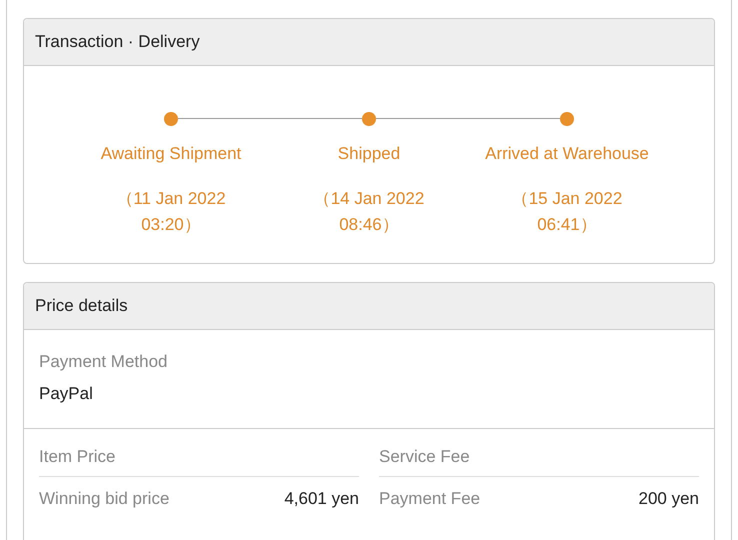 This screenshot has width=738, height=540. I want to click on row-value: 200 yen, so click(668, 499).